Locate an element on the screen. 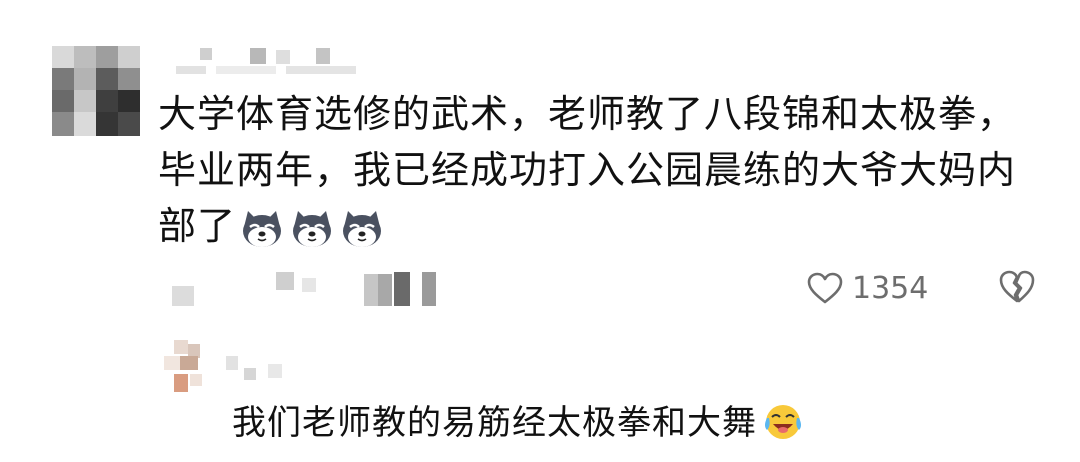  reply-username-redacted is located at coordinates (286, 363).